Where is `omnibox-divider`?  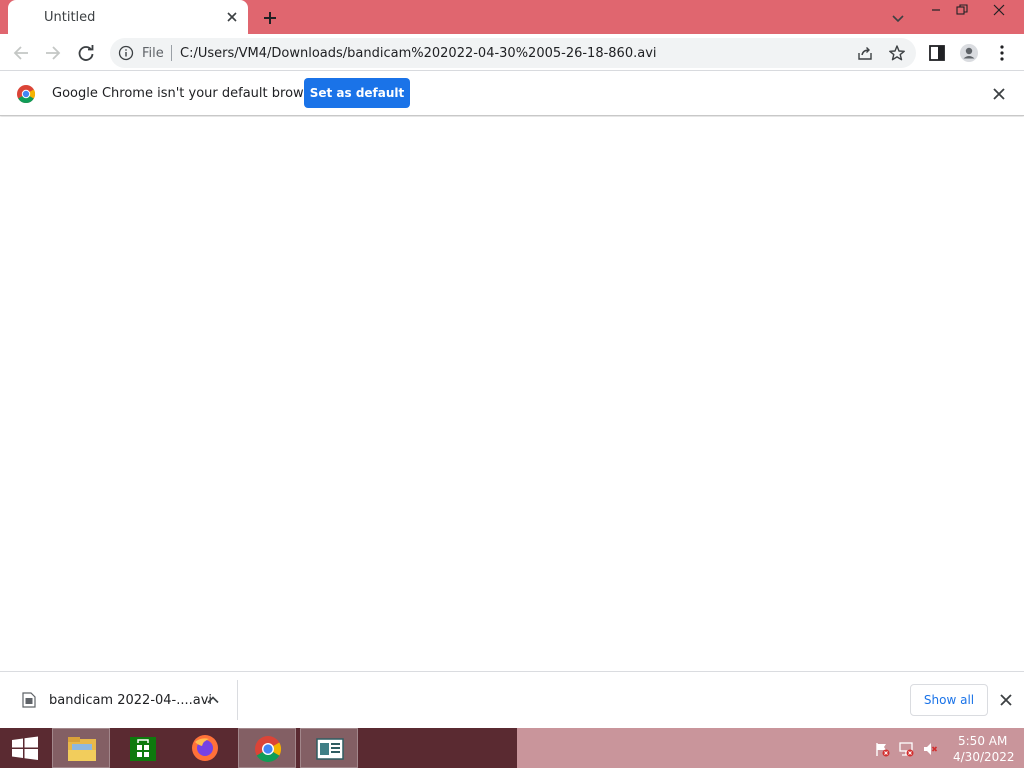
omnibox-divider is located at coordinates (171, 53).